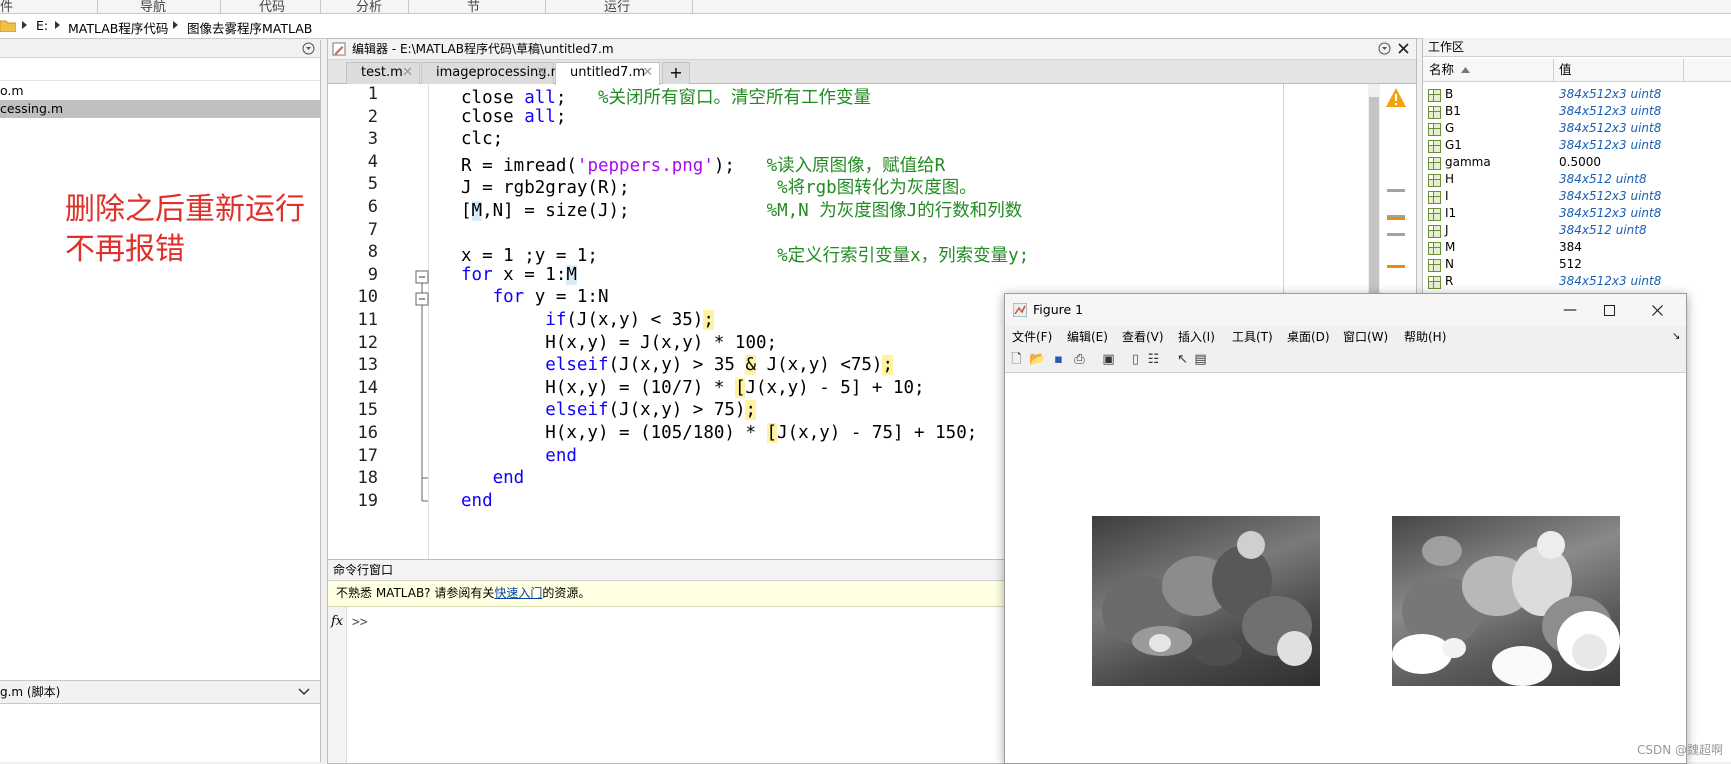  What do you see at coordinates (160, 692) in the screenshot?
I see `details-panel-header: g.m (脚本)` at bounding box center [160, 692].